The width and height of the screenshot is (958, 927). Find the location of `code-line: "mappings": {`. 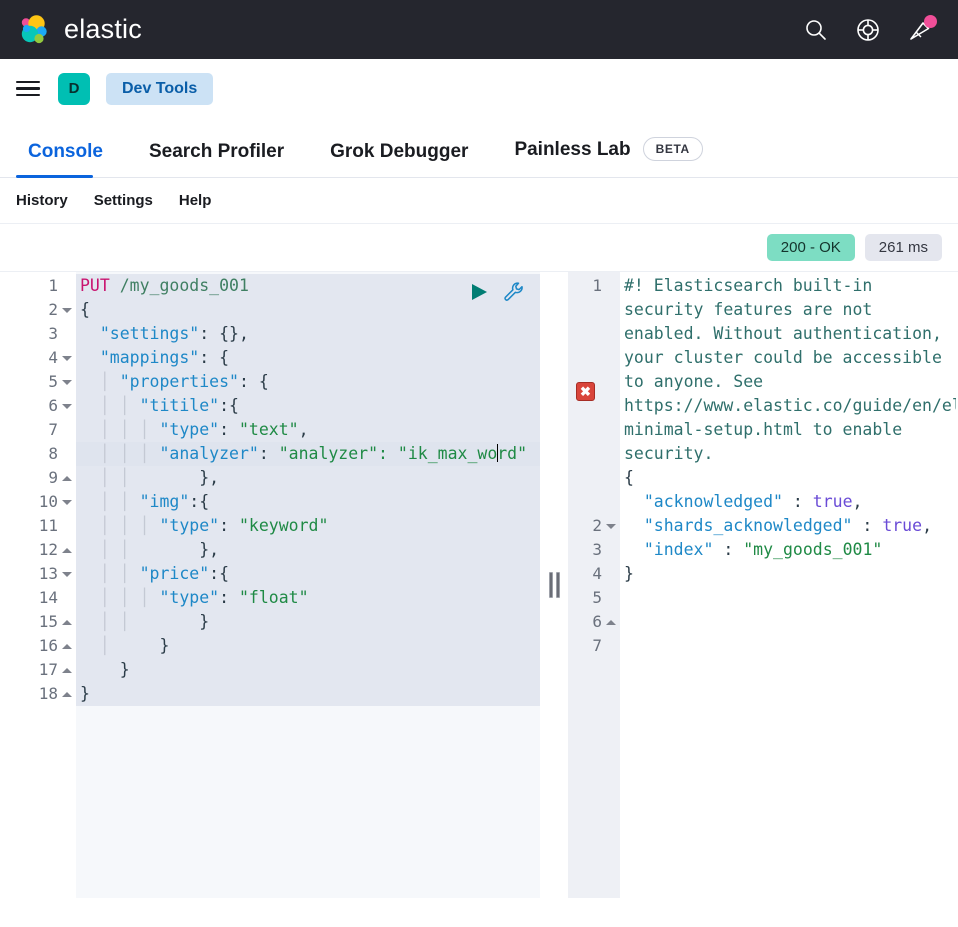

code-line: "mappings": { is located at coordinates (308, 358).